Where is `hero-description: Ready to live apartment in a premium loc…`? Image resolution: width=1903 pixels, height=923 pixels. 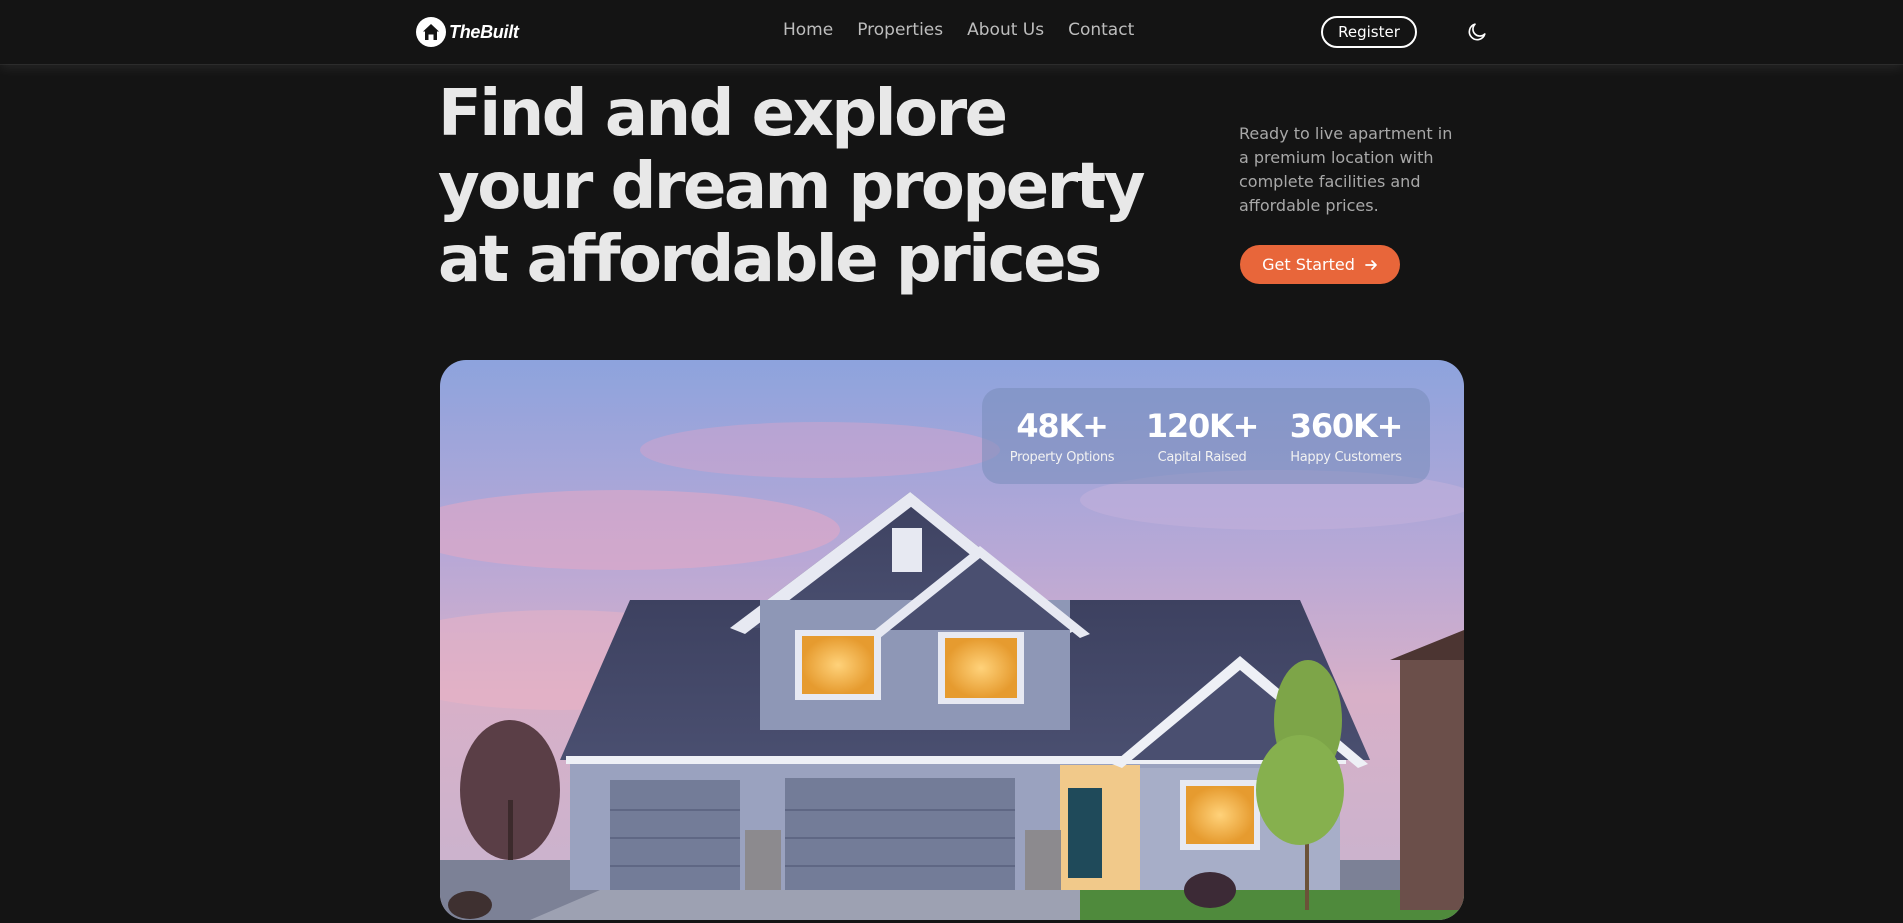
hero-description: Ready to live apartment in a premium loc… is located at coordinates (1346, 169).